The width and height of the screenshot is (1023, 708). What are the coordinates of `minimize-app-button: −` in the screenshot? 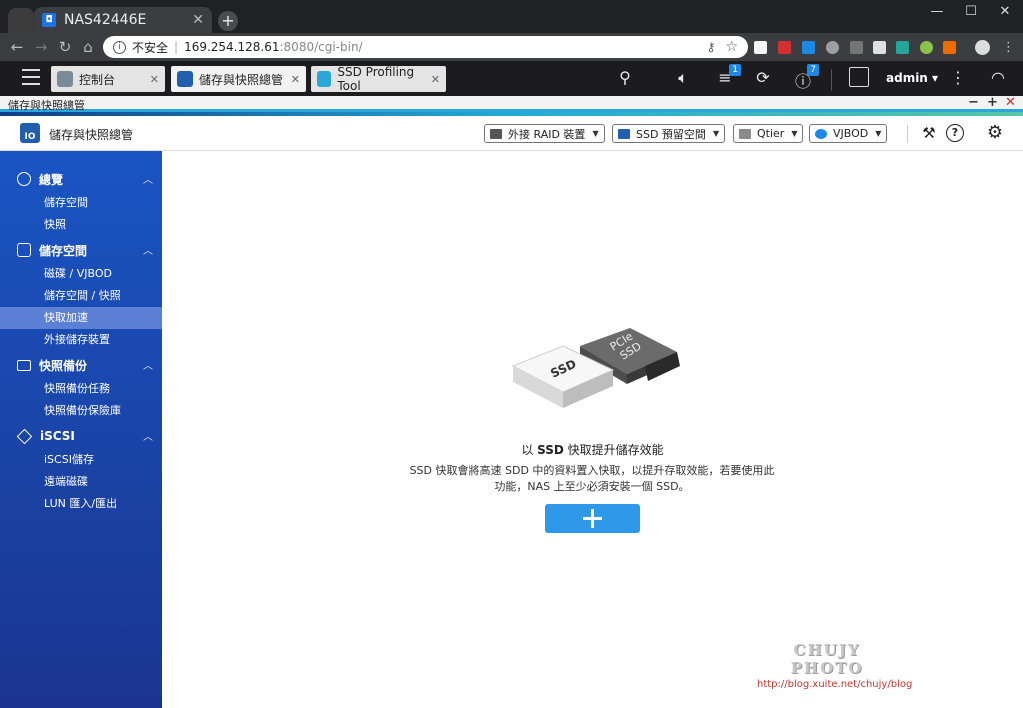 It's located at (973, 102).